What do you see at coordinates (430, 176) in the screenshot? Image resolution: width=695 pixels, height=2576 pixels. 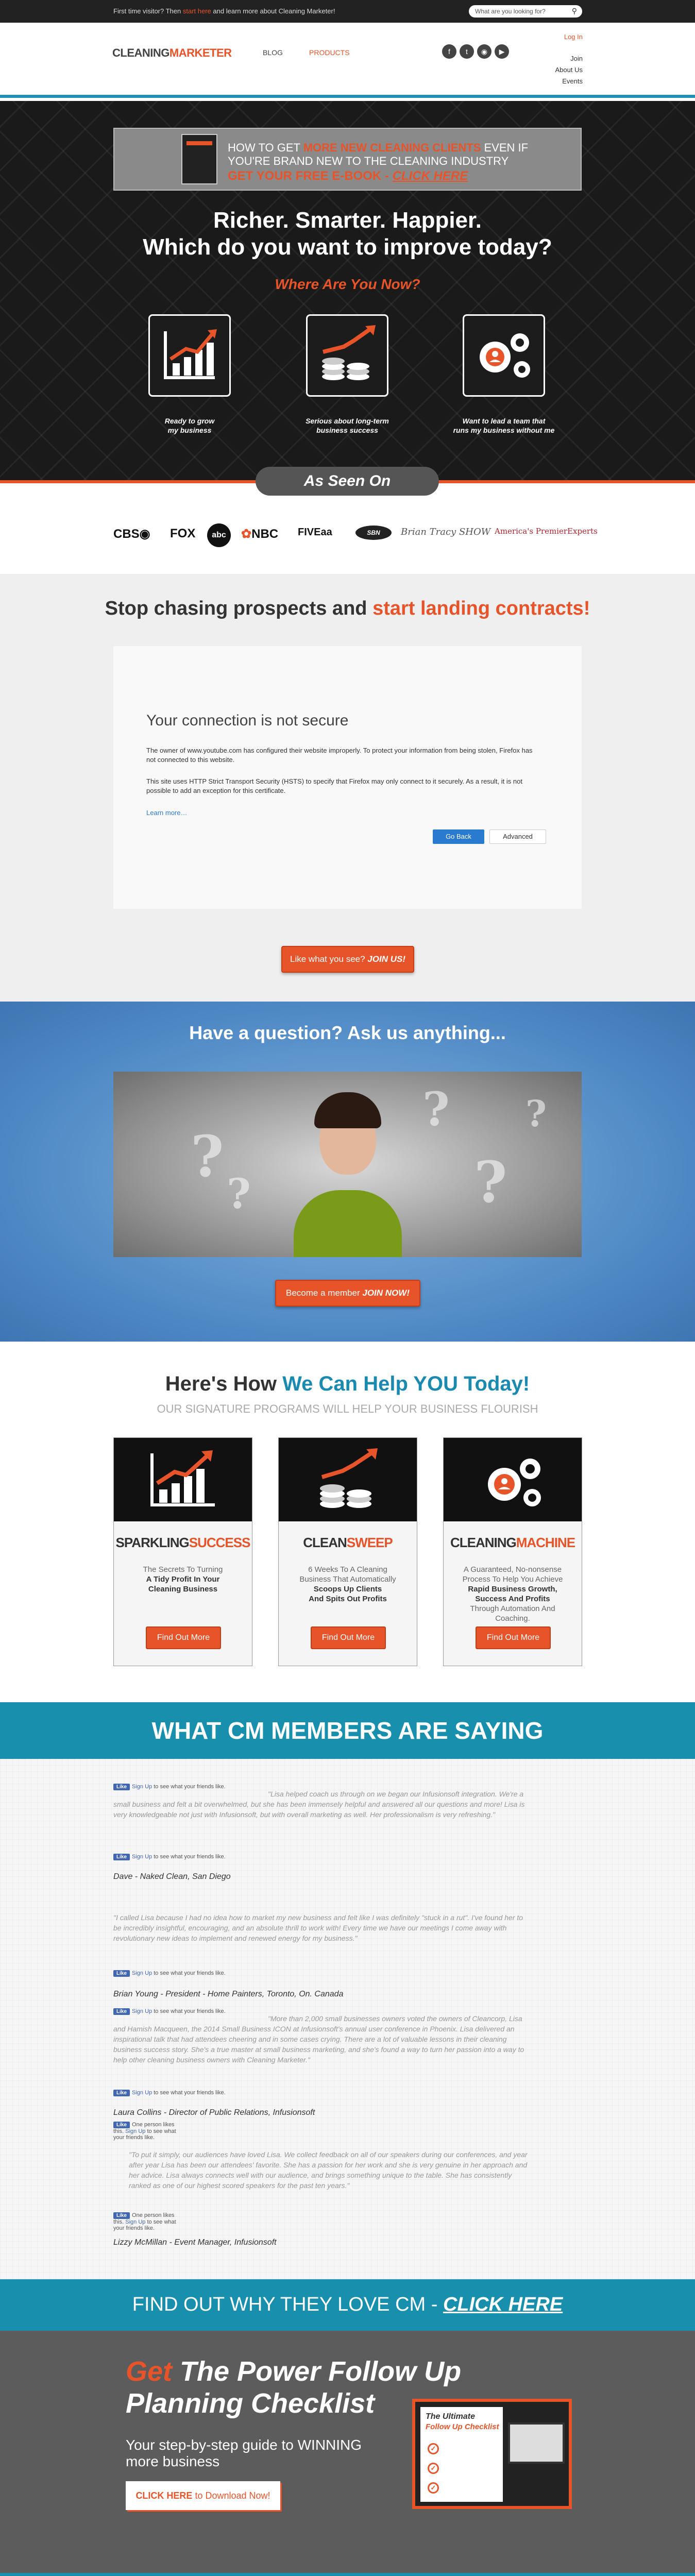 I see `ebook-click-here-link: CLICK HERE` at bounding box center [430, 176].